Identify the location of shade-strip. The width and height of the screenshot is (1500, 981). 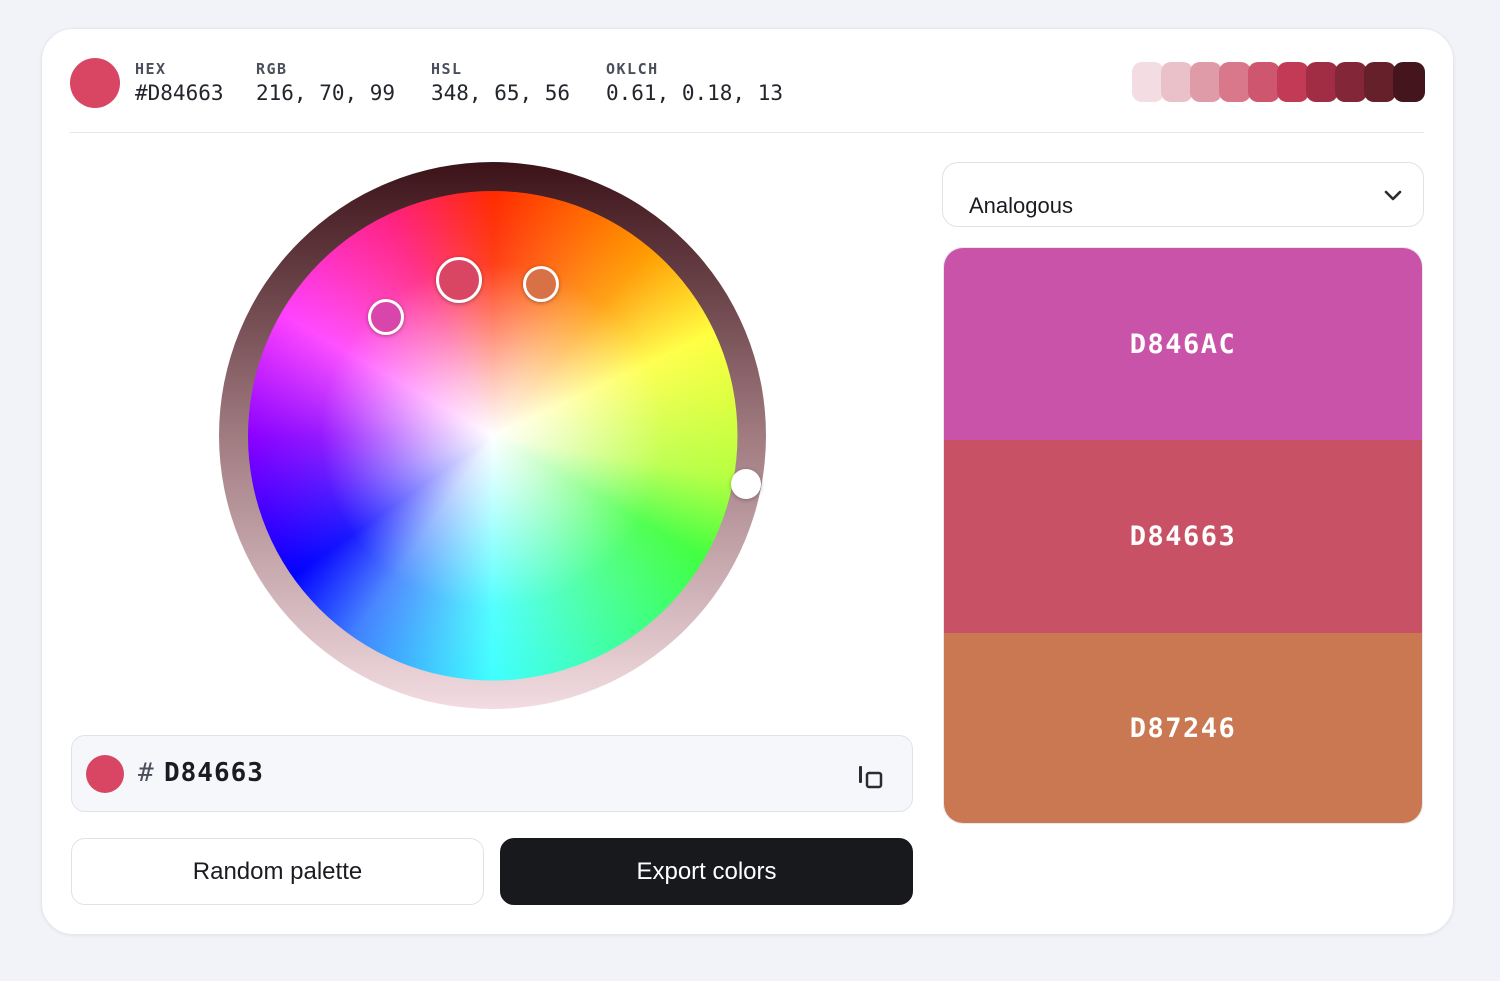
(1278, 82).